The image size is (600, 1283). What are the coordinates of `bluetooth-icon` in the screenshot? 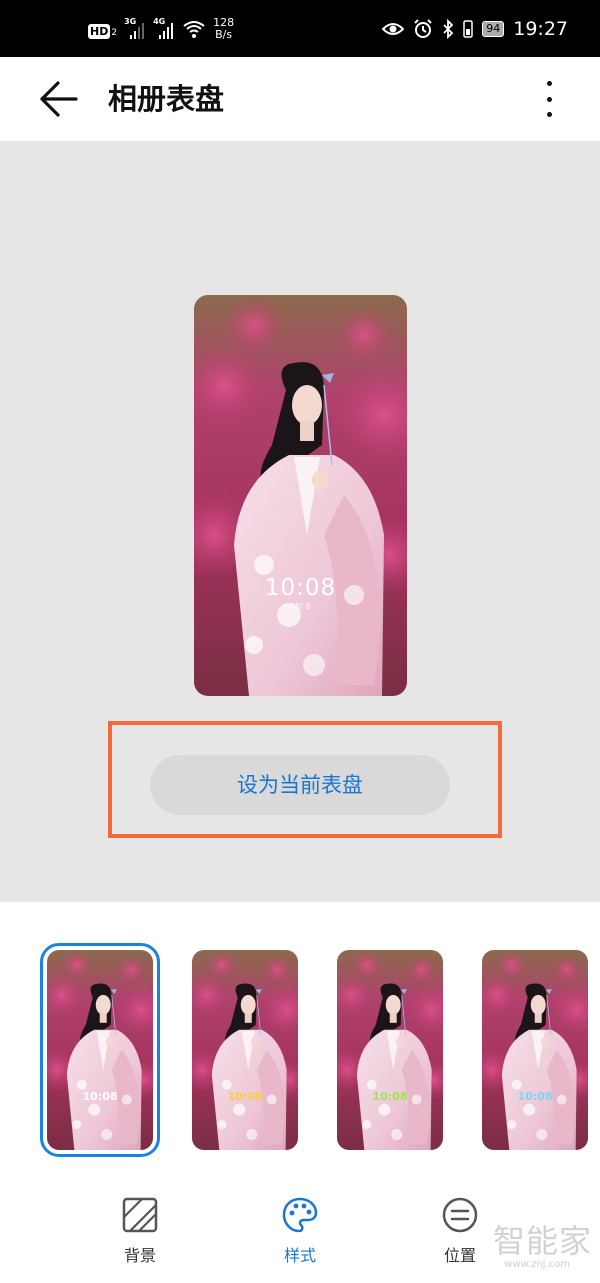 It's located at (448, 29).